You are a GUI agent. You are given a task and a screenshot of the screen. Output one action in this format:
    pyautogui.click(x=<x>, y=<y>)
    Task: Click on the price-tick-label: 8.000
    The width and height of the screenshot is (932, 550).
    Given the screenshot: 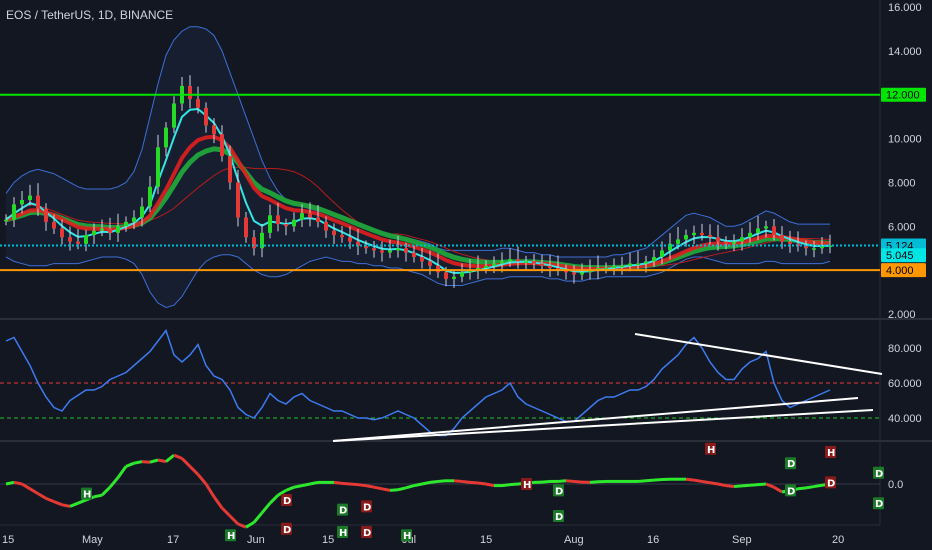 What is the action you would take?
    pyautogui.click(x=902, y=183)
    